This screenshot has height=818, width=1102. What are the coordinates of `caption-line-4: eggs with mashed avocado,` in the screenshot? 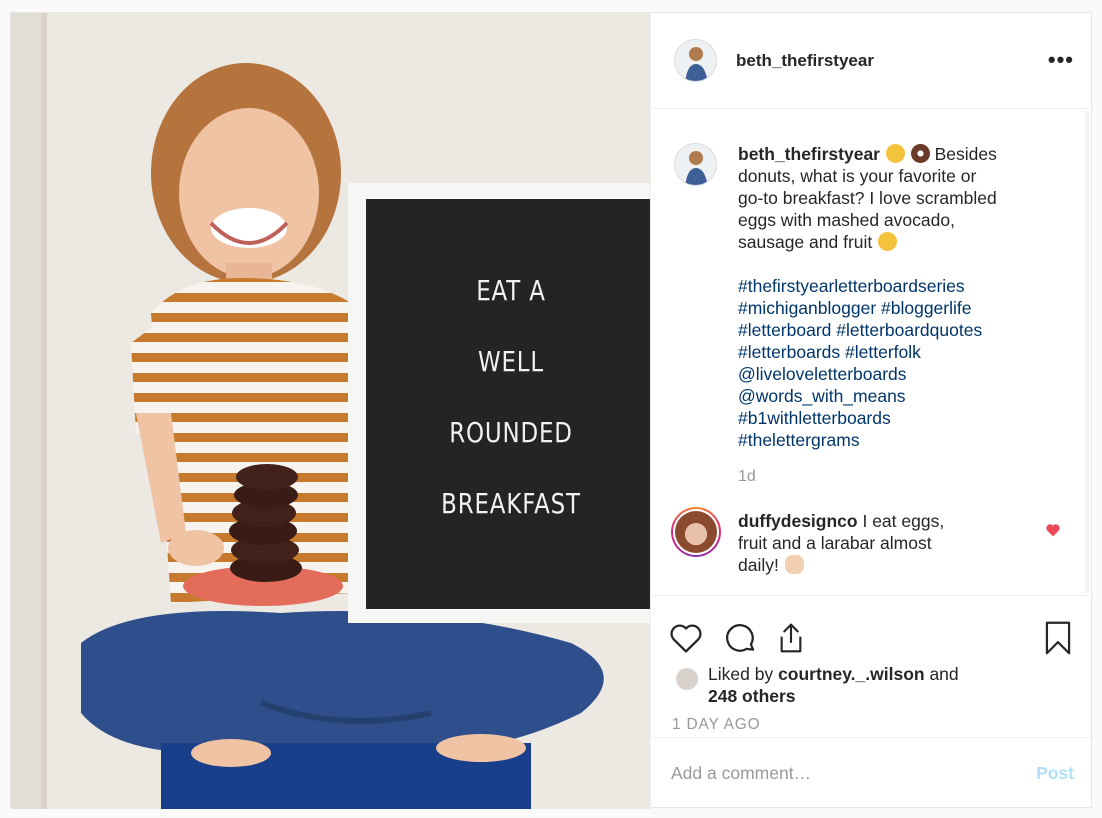 It's located at (846, 220).